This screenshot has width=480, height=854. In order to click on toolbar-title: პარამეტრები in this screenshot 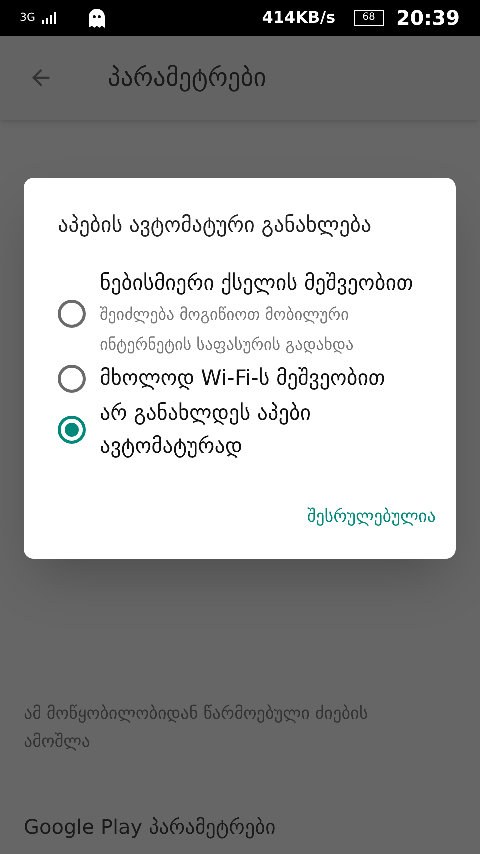, I will do `click(187, 78)`.